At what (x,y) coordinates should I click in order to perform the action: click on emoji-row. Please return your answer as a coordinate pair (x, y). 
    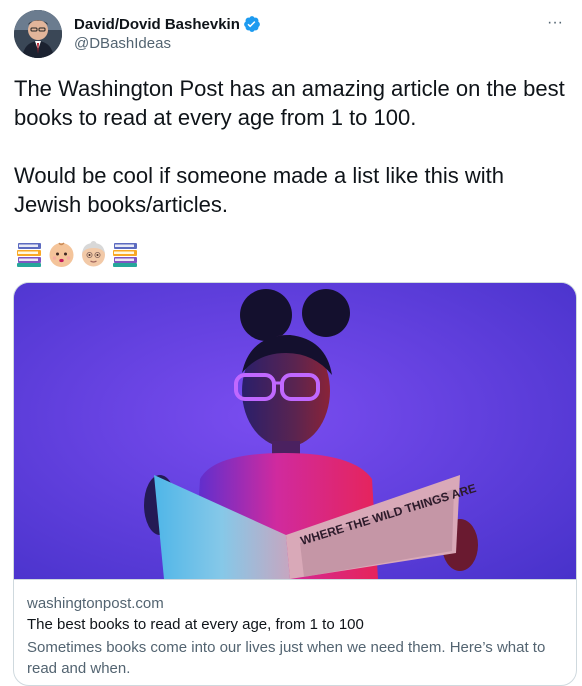
    Looking at the image, I should click on (77, 254).